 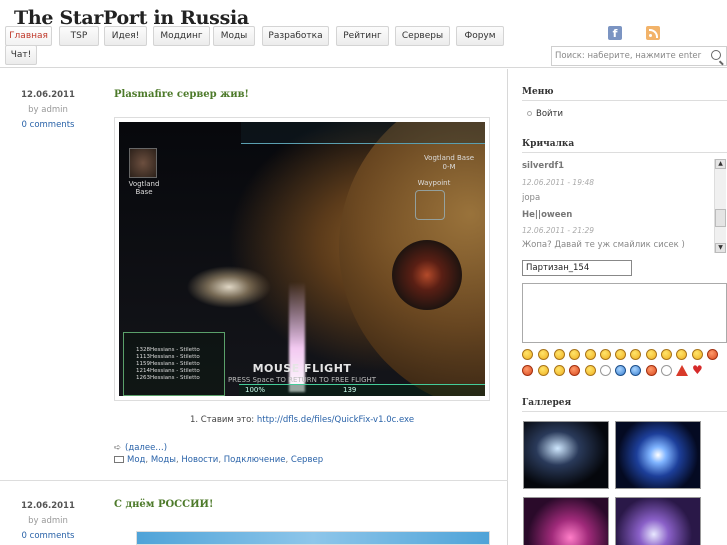 I want to click on caption-link: http://dfls.de/files/QuickFix-v1.0c.exe, so click(x=335, y=420).